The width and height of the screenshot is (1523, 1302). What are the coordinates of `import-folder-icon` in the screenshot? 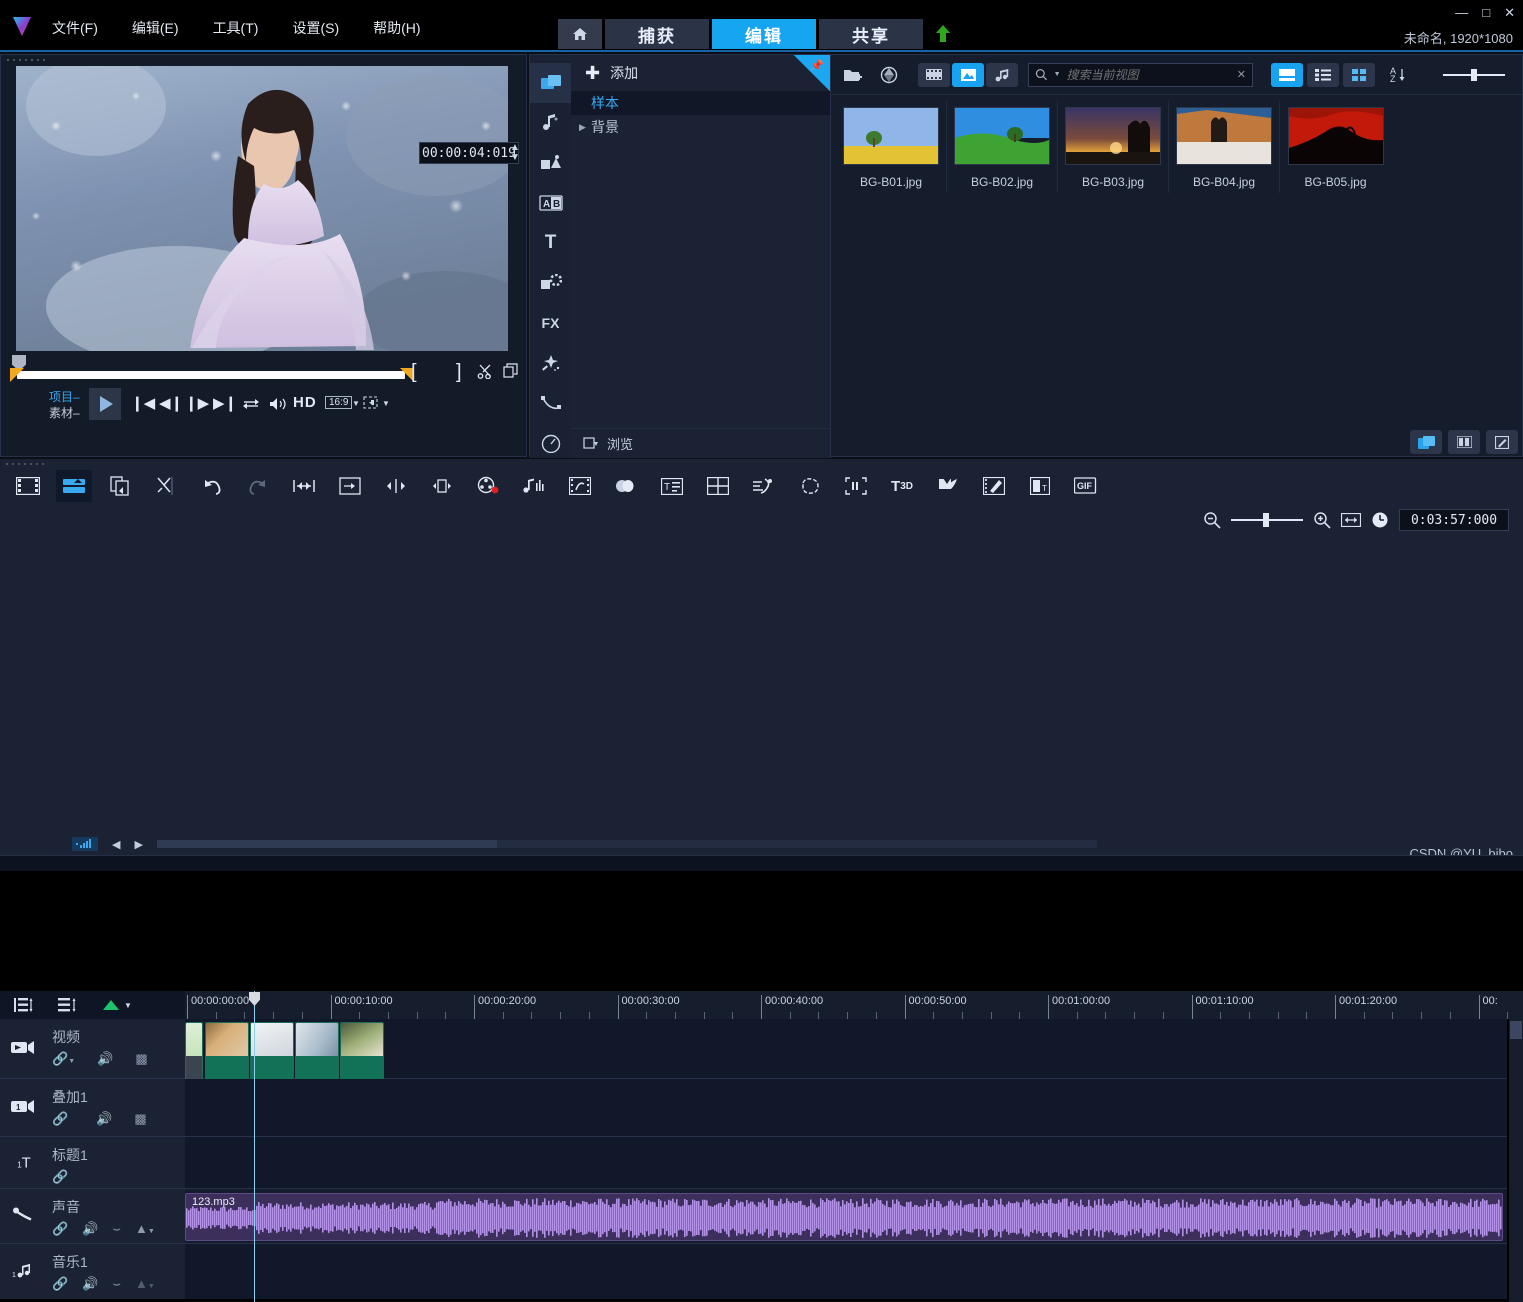 It's located at (853, 75).